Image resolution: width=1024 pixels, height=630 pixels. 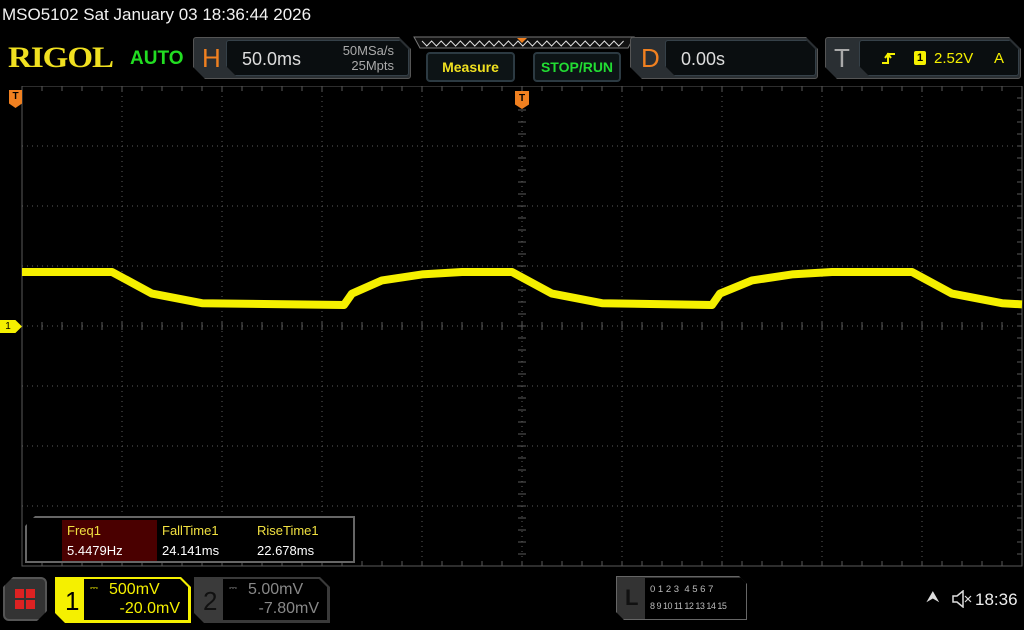 I want to click on usb-icon: ⮝, so click(x=933, y=597).